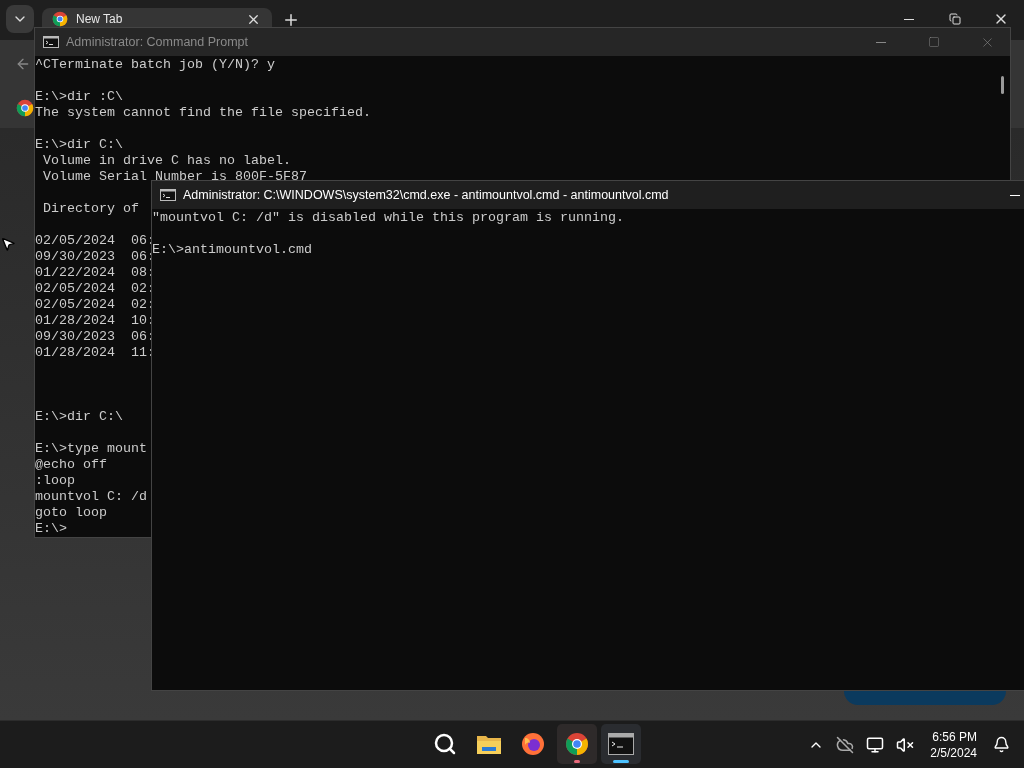 This screenshot has width=1024, height=768. What do you see at coordinates (8, 244) in the screenshot?
I see `mouse-pointer-icon` at bounding box center [8, 244].